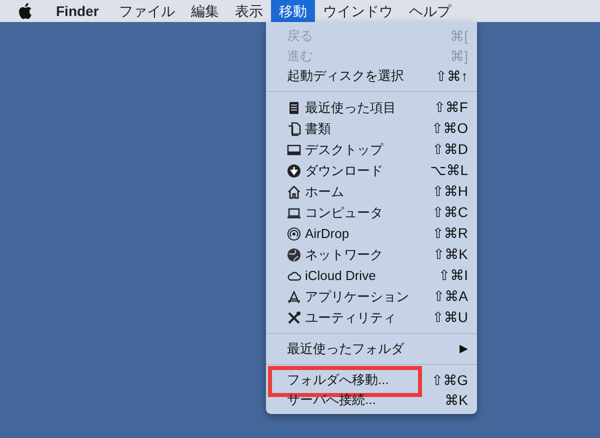  I want to click on download-icon, so click(294, 171).